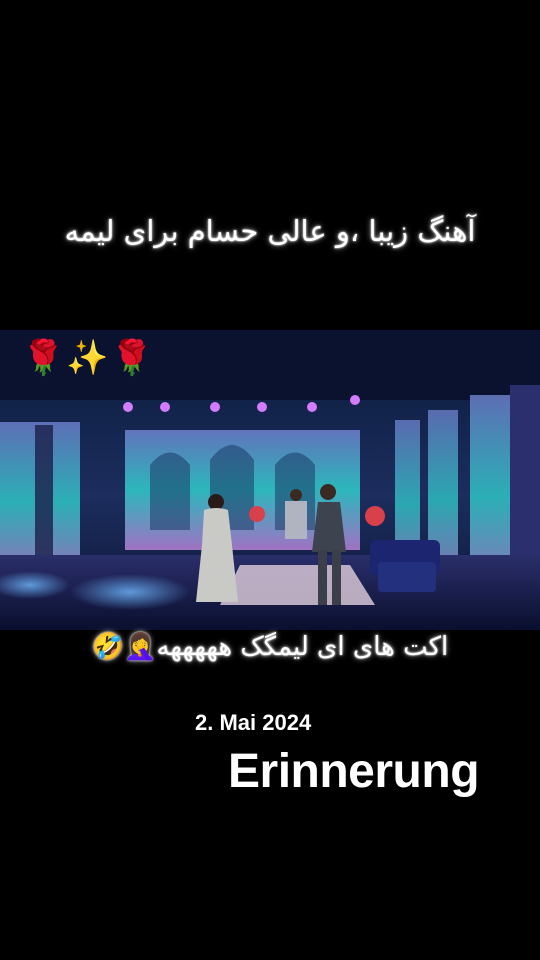 This screenshot has width=540, height=960. What do you see at coordinates (297, 585) in the screenshot?
I see `rug` at bounding box center [297, 585].